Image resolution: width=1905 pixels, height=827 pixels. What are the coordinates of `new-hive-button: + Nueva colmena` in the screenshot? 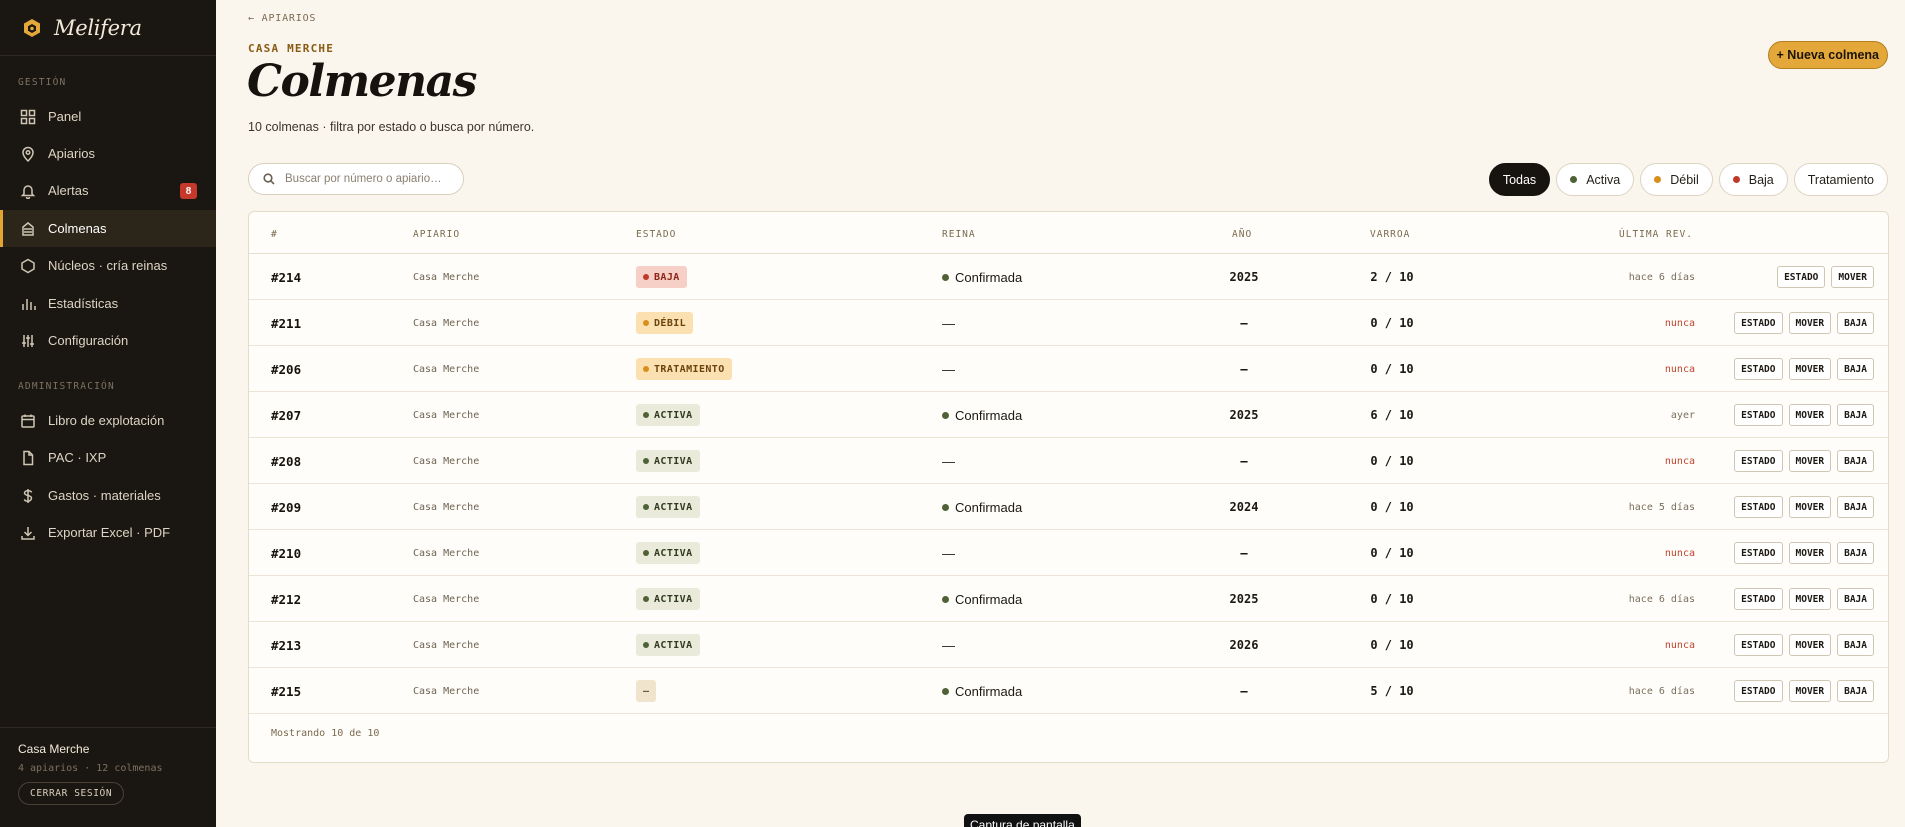 It's located at (1827, 55).